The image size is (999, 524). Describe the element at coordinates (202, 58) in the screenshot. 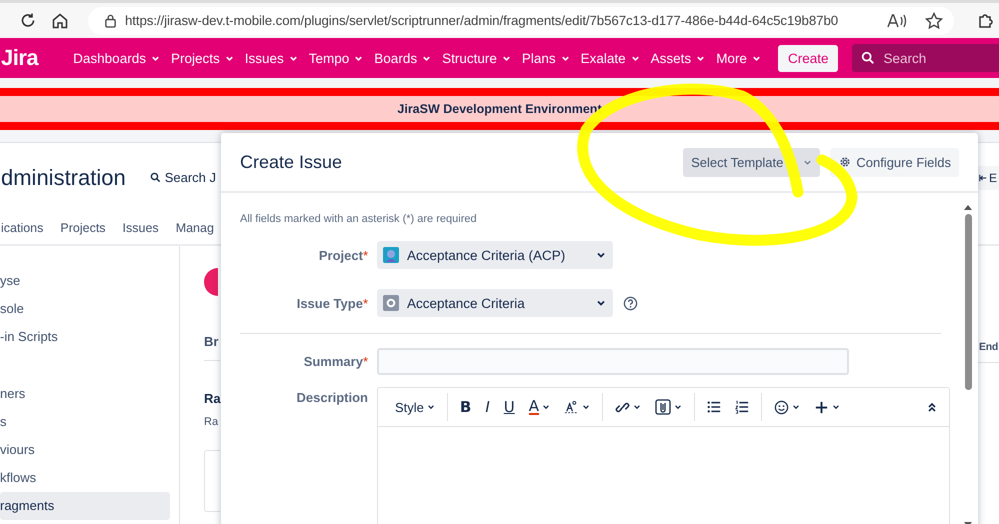

I see `nav-menu-item: Projects` at that location.